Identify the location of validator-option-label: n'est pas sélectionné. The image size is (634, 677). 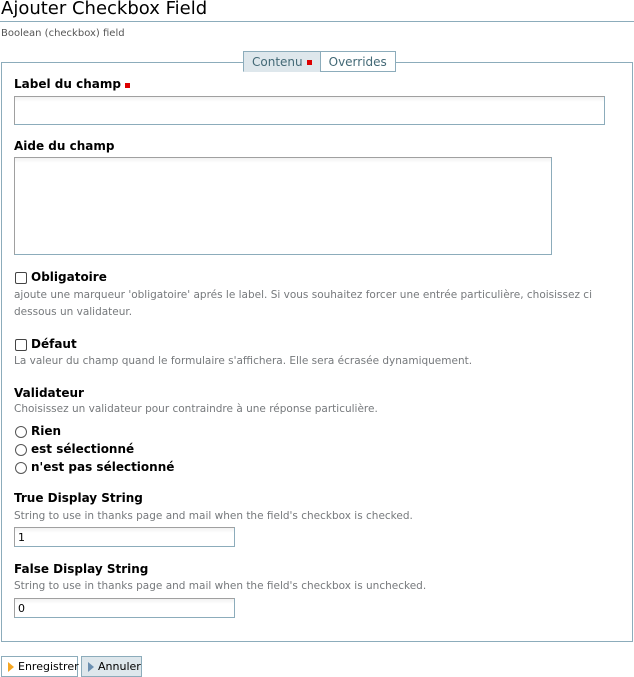
(103, 467).